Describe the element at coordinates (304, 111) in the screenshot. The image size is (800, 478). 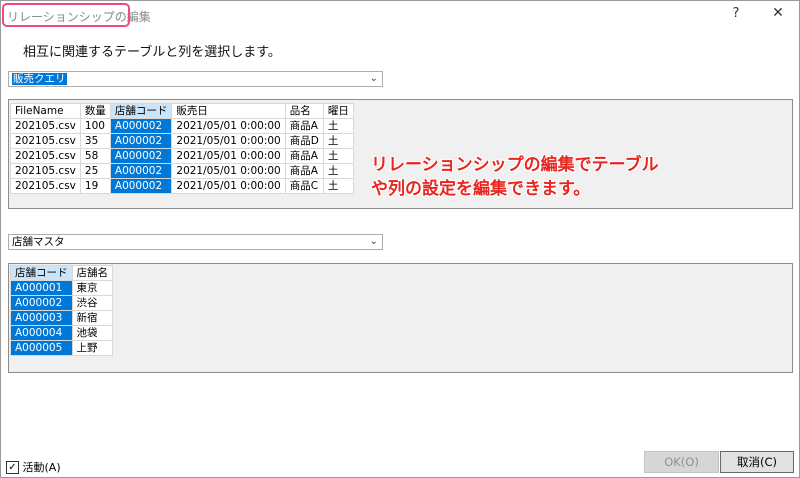
I see `column-header: 品名` at that location.